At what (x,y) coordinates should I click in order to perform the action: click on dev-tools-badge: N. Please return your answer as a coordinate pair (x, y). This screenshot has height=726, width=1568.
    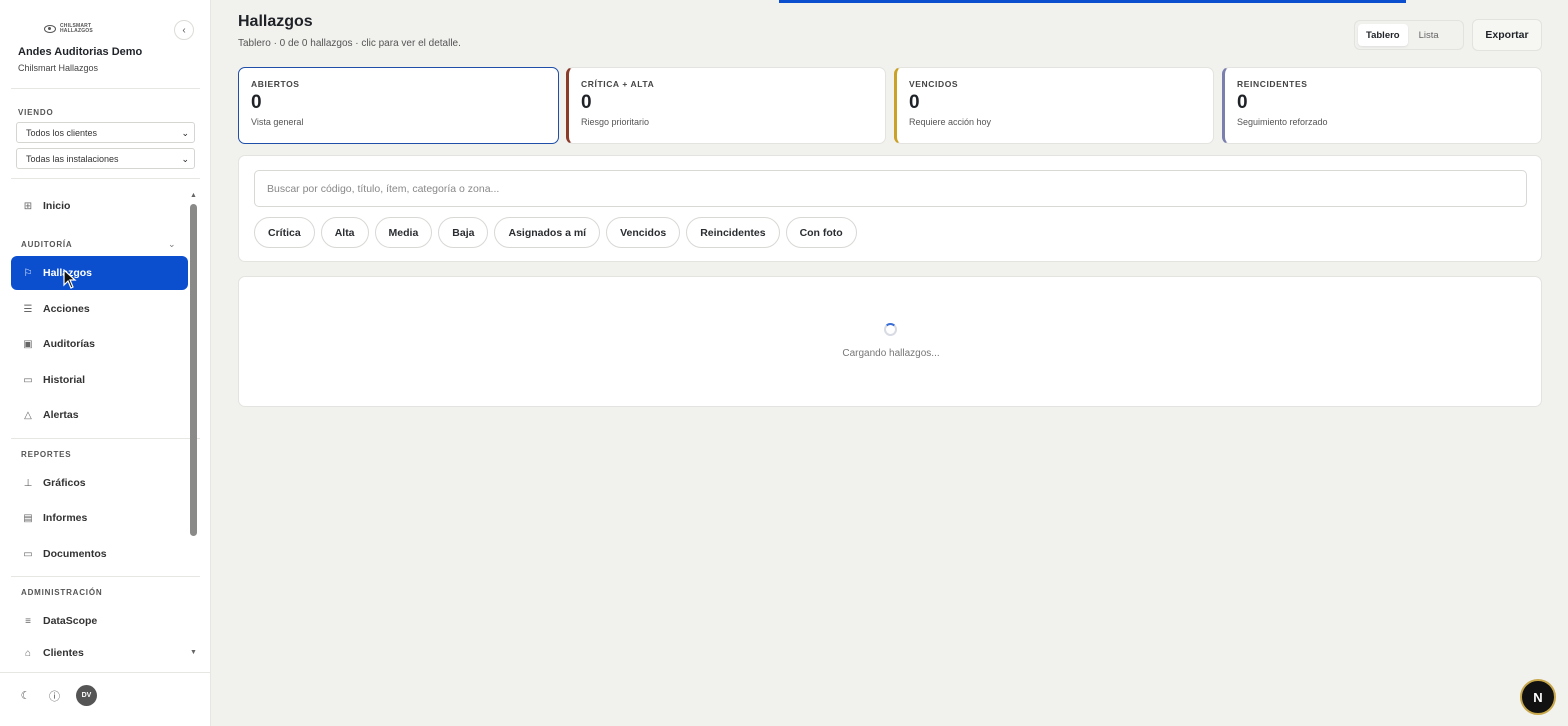
    Looking at the image, I should click on (1538, 697).